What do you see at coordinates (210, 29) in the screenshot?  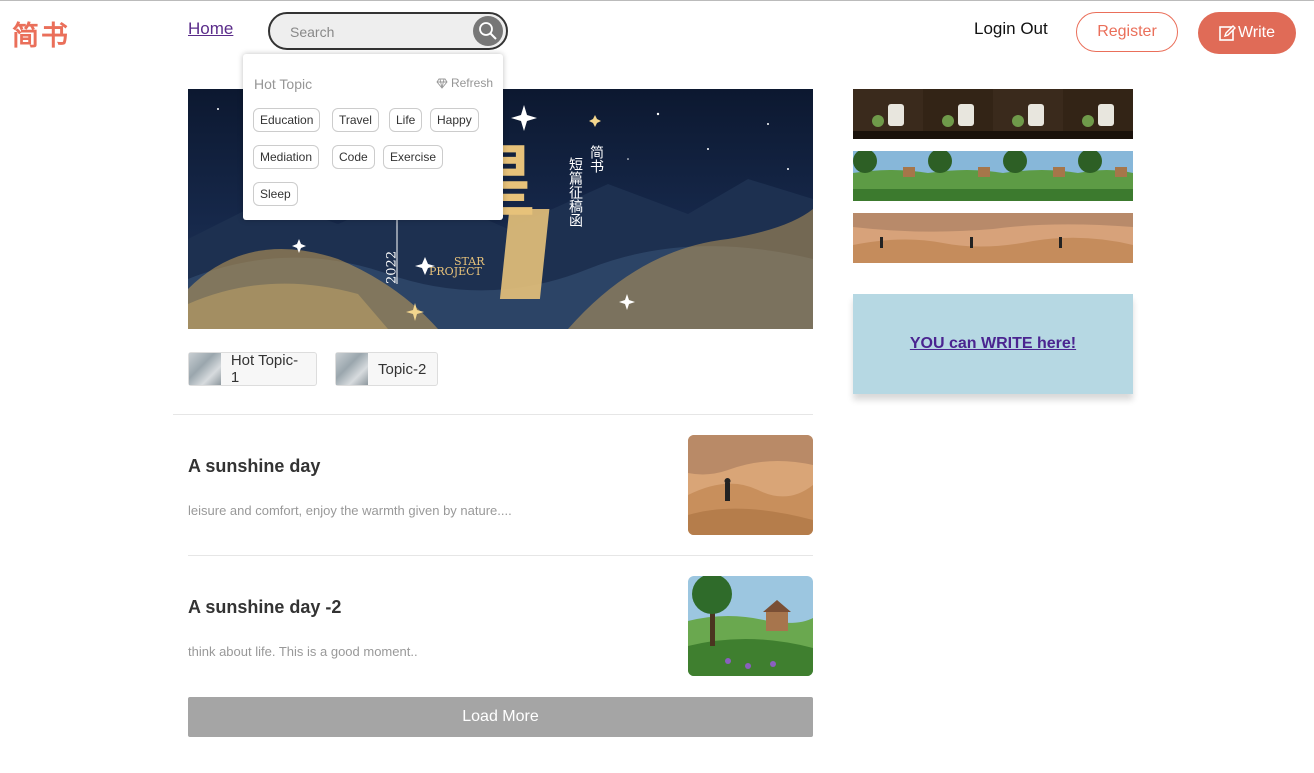 I see `nav-home-link: Home` at bounding box center [210, 29].